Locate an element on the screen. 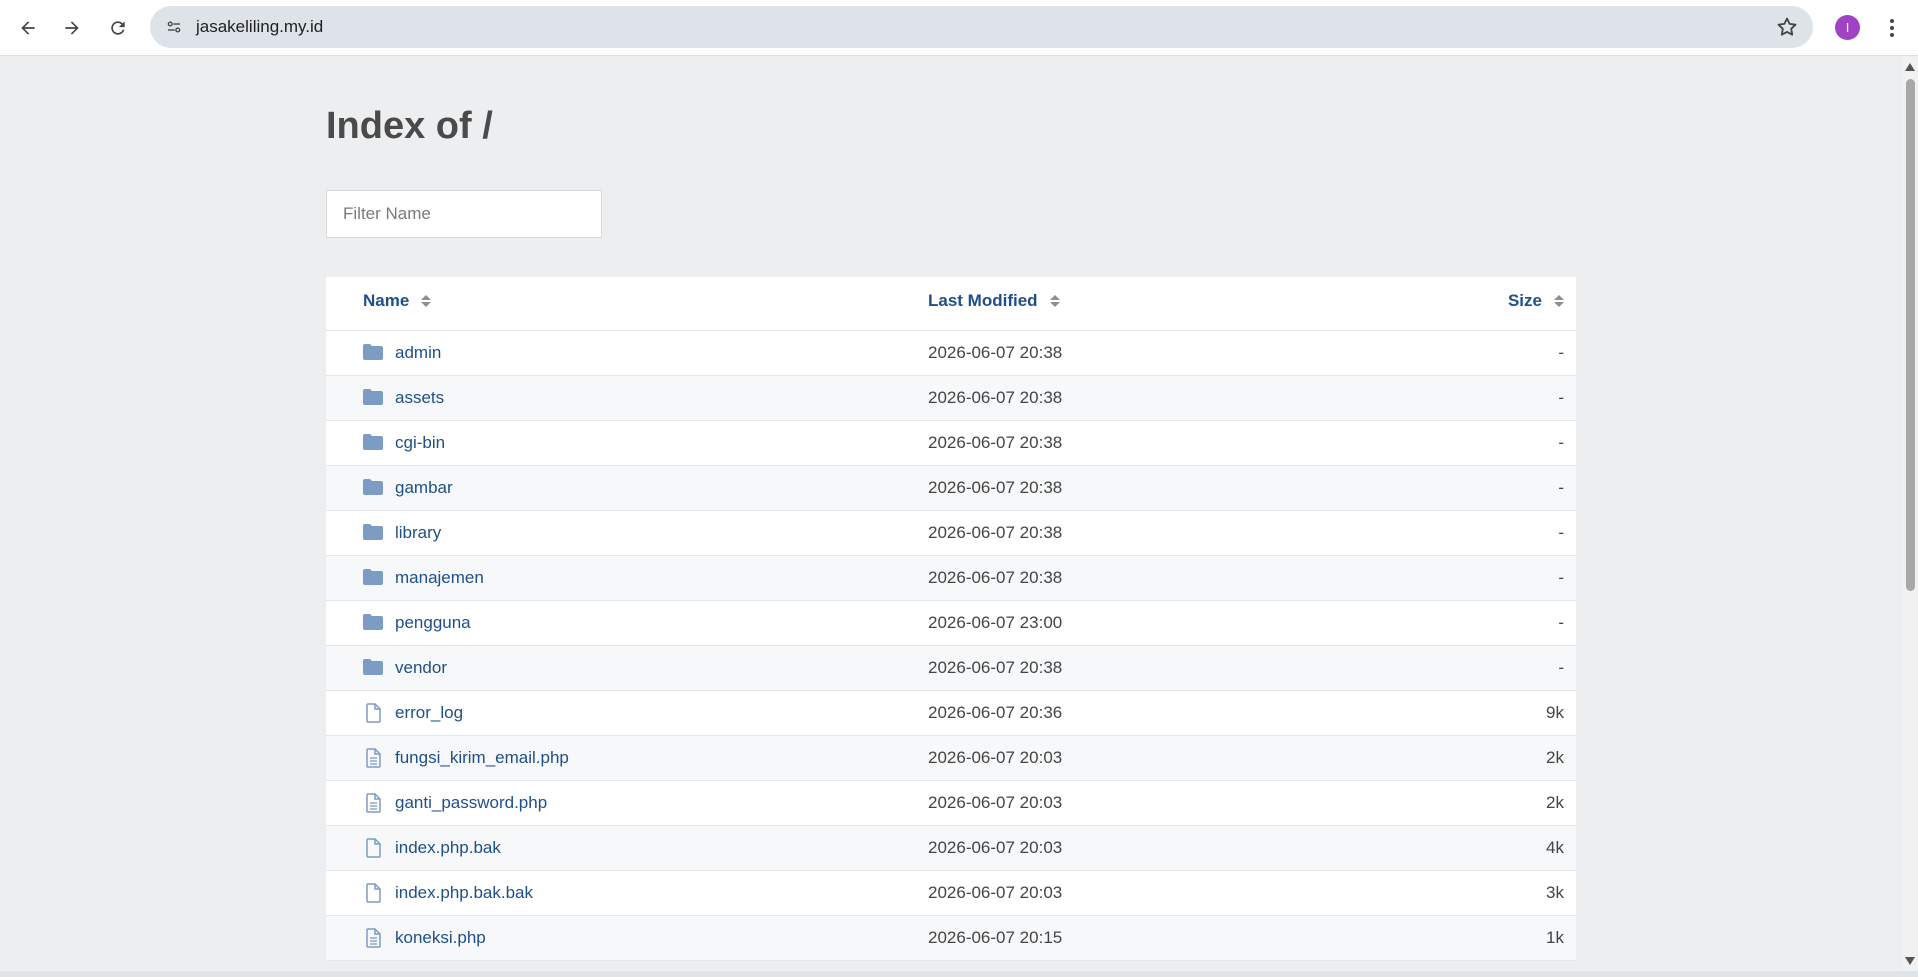 This screenshot has height=977, width=1918. back-button is located at coordinates (28, 28).